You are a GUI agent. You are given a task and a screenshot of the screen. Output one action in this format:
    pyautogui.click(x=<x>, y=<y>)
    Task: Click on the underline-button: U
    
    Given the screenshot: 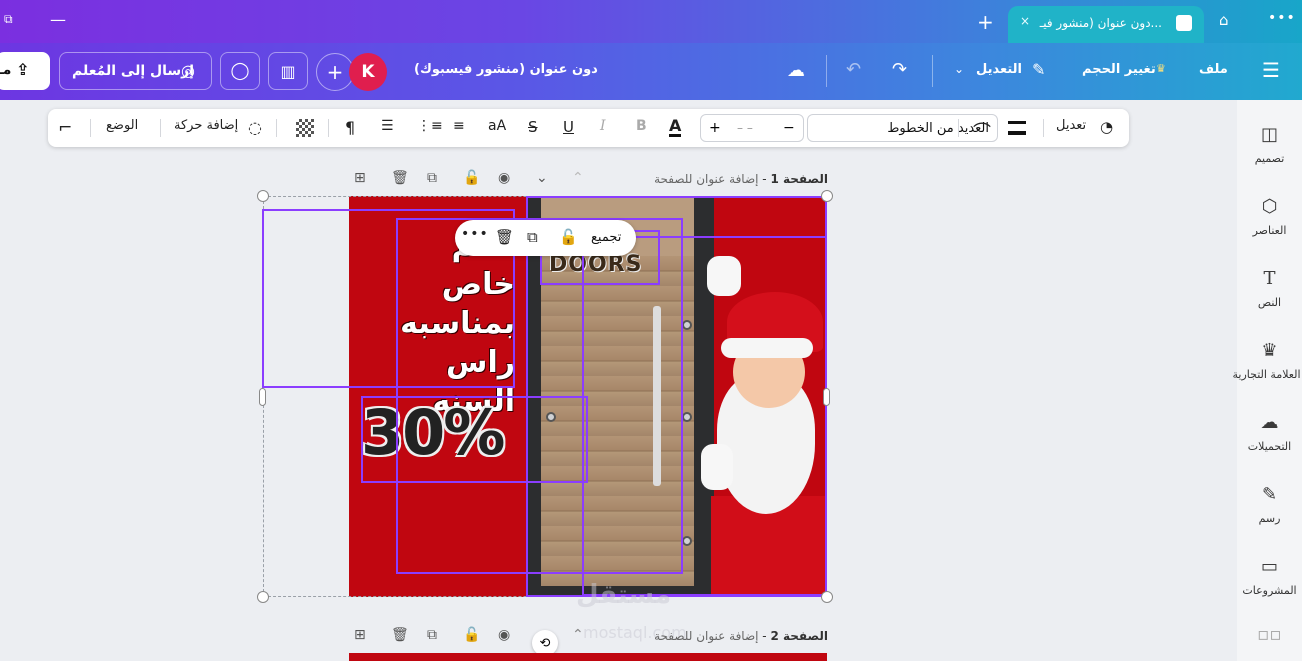 What is the action you would take?
    pyautogui.click(x=568, y=127)
    